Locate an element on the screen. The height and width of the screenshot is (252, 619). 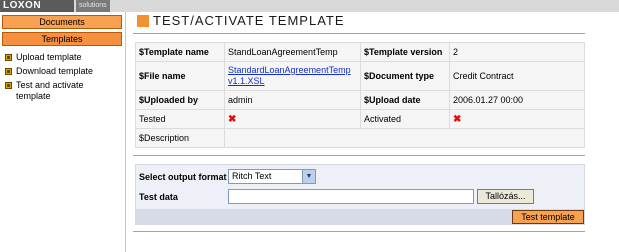
activated-label: Activated is located at coordinates (405, 119).